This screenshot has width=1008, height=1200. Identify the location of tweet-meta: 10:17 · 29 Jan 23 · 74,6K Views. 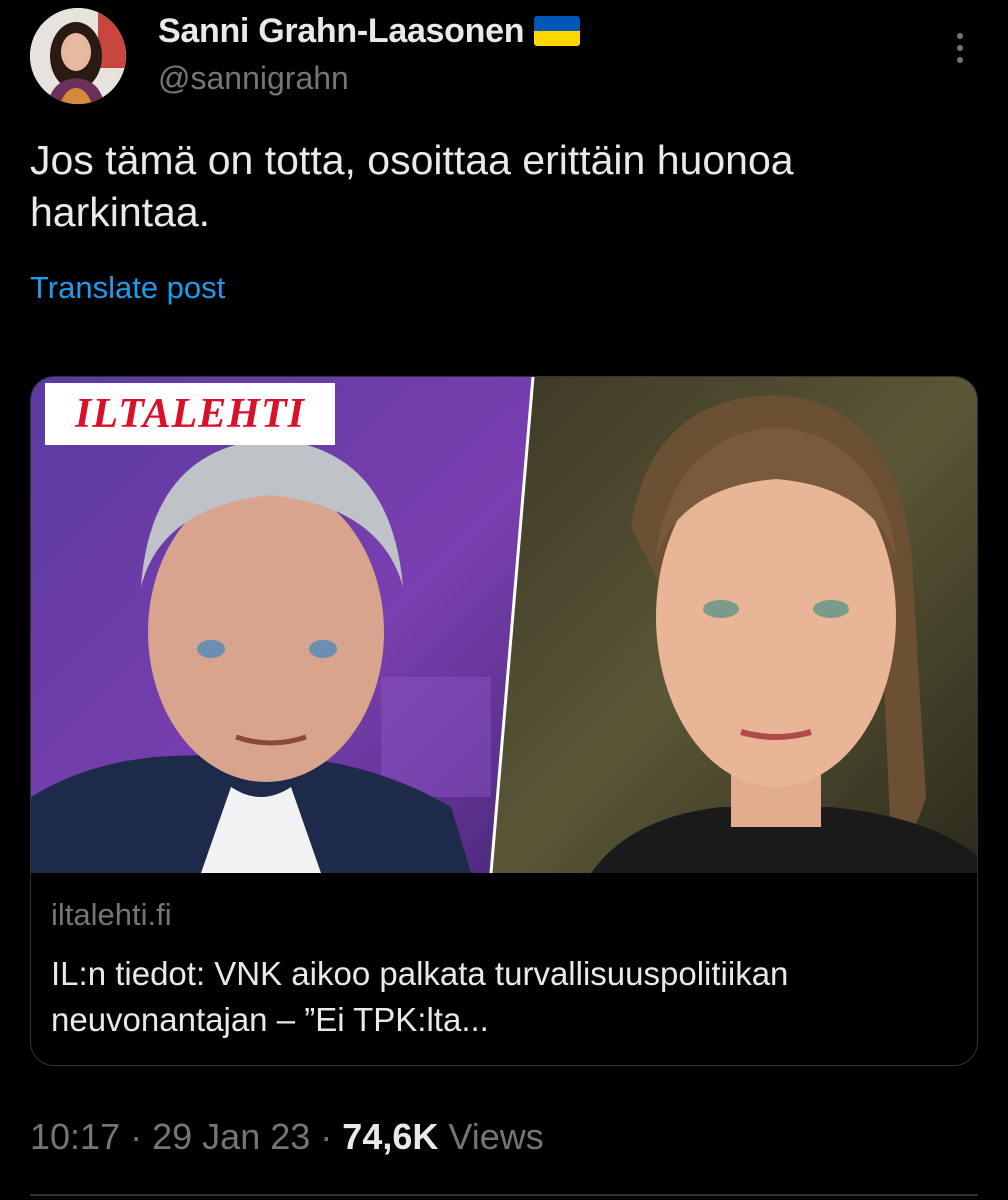
(287, 1137).